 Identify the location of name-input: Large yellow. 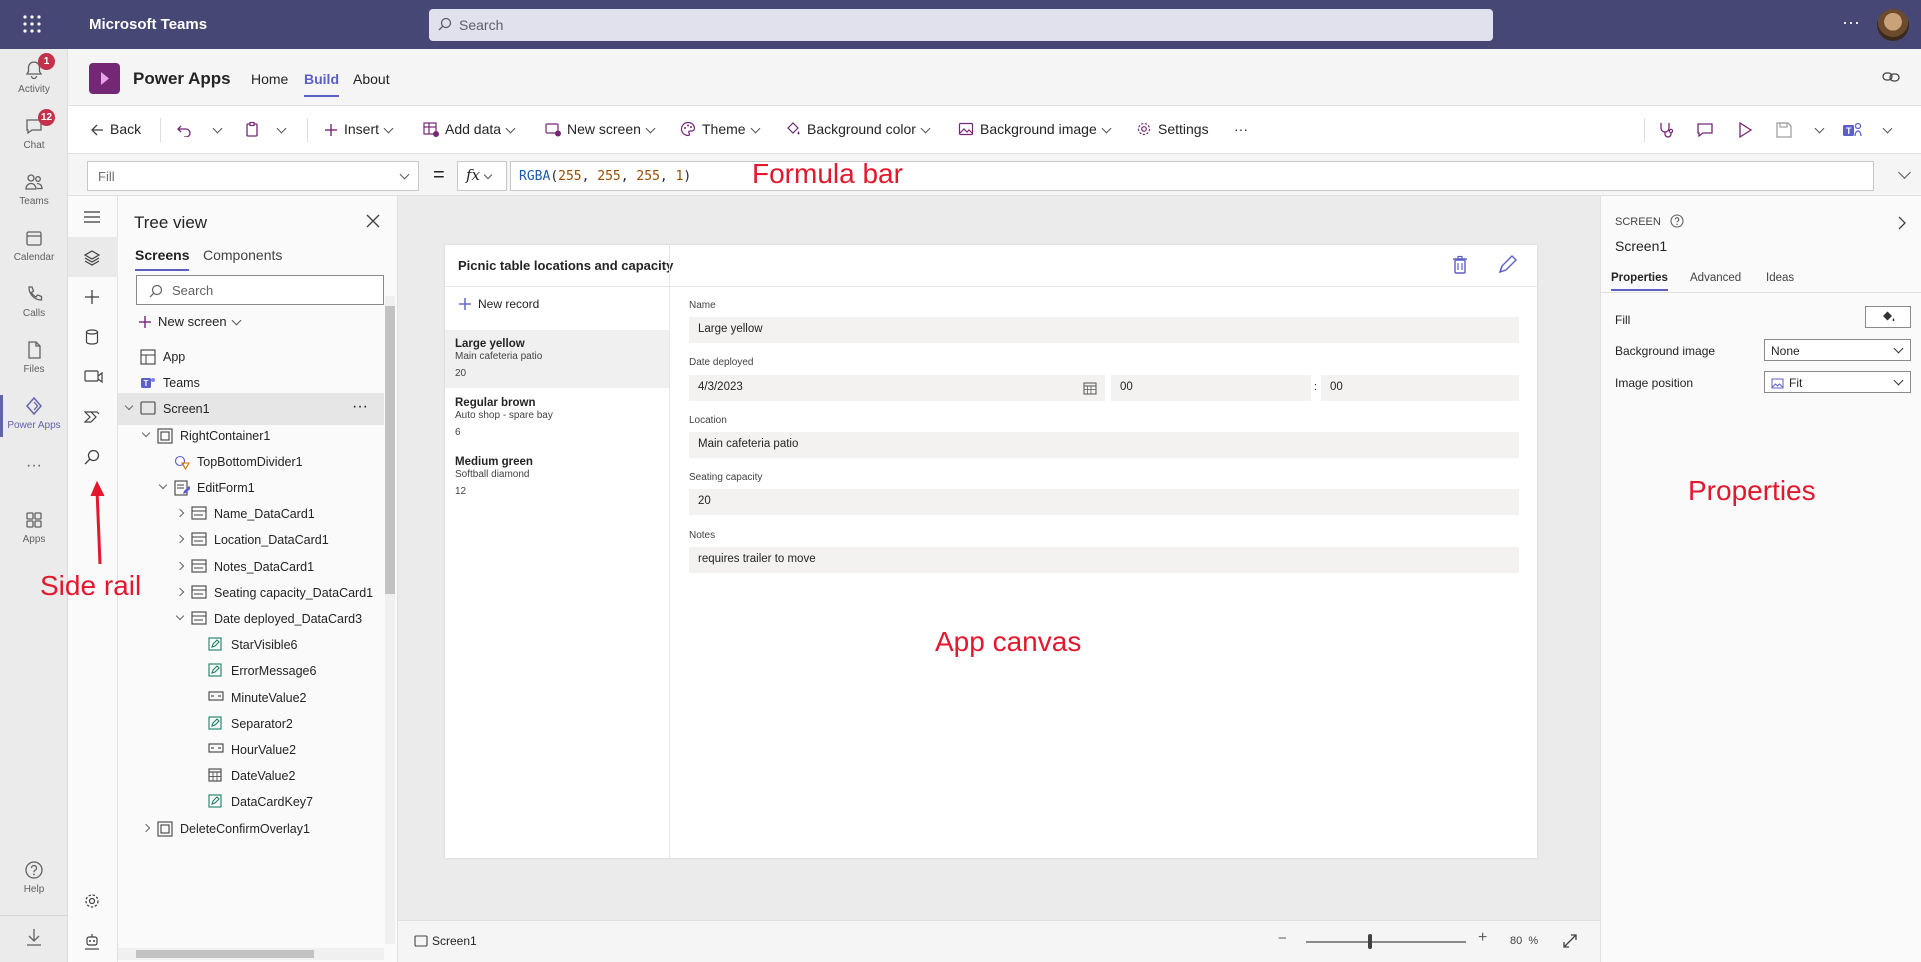
(1104, 330).